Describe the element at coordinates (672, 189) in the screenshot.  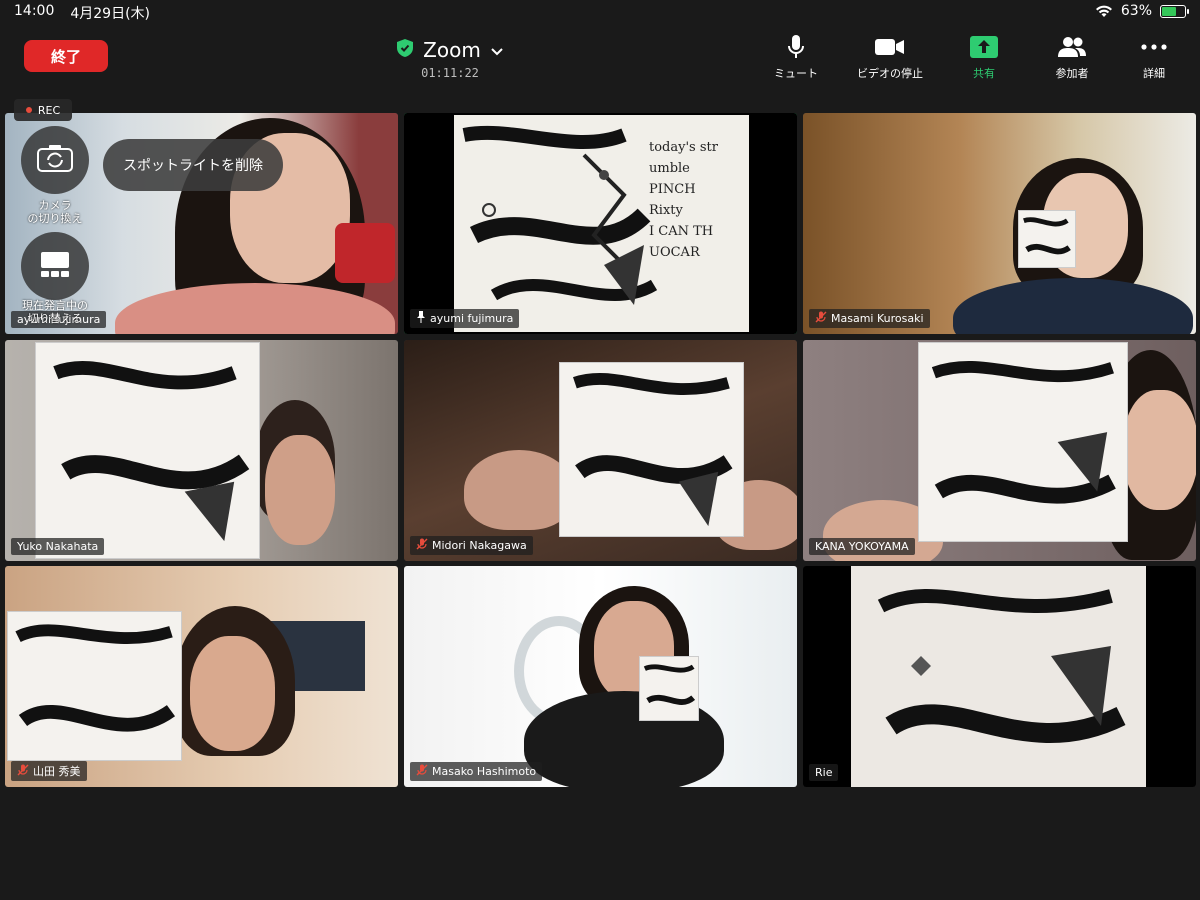
I see `whiteboard-line: PINCH` at that location.